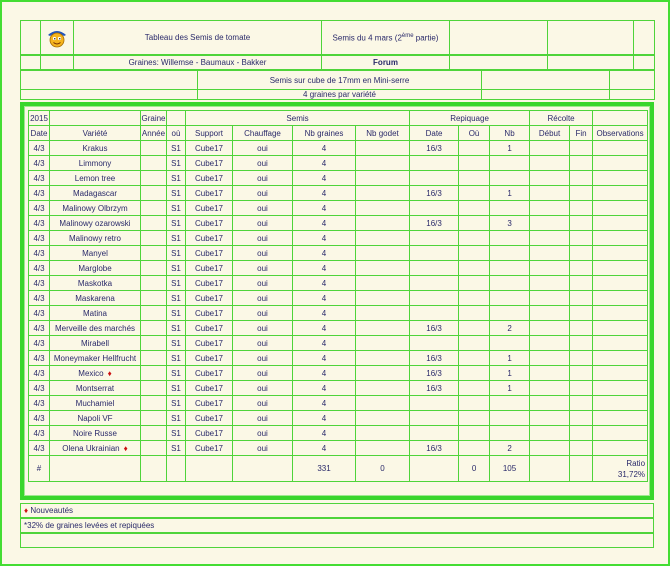 The width and height of the screenshot is (670, 566). Describe the element at coordinates (95, 358) in the screenshot. I see `cell-variete: Moneymaker Hellfrucht` at that location.